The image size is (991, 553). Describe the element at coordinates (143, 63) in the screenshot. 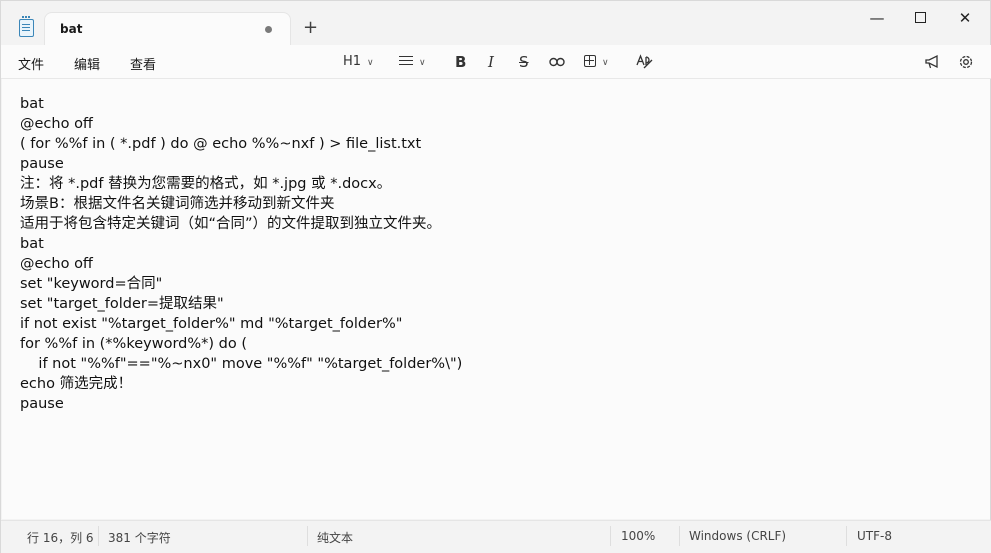

I see `menu-view: 查看` at that location.